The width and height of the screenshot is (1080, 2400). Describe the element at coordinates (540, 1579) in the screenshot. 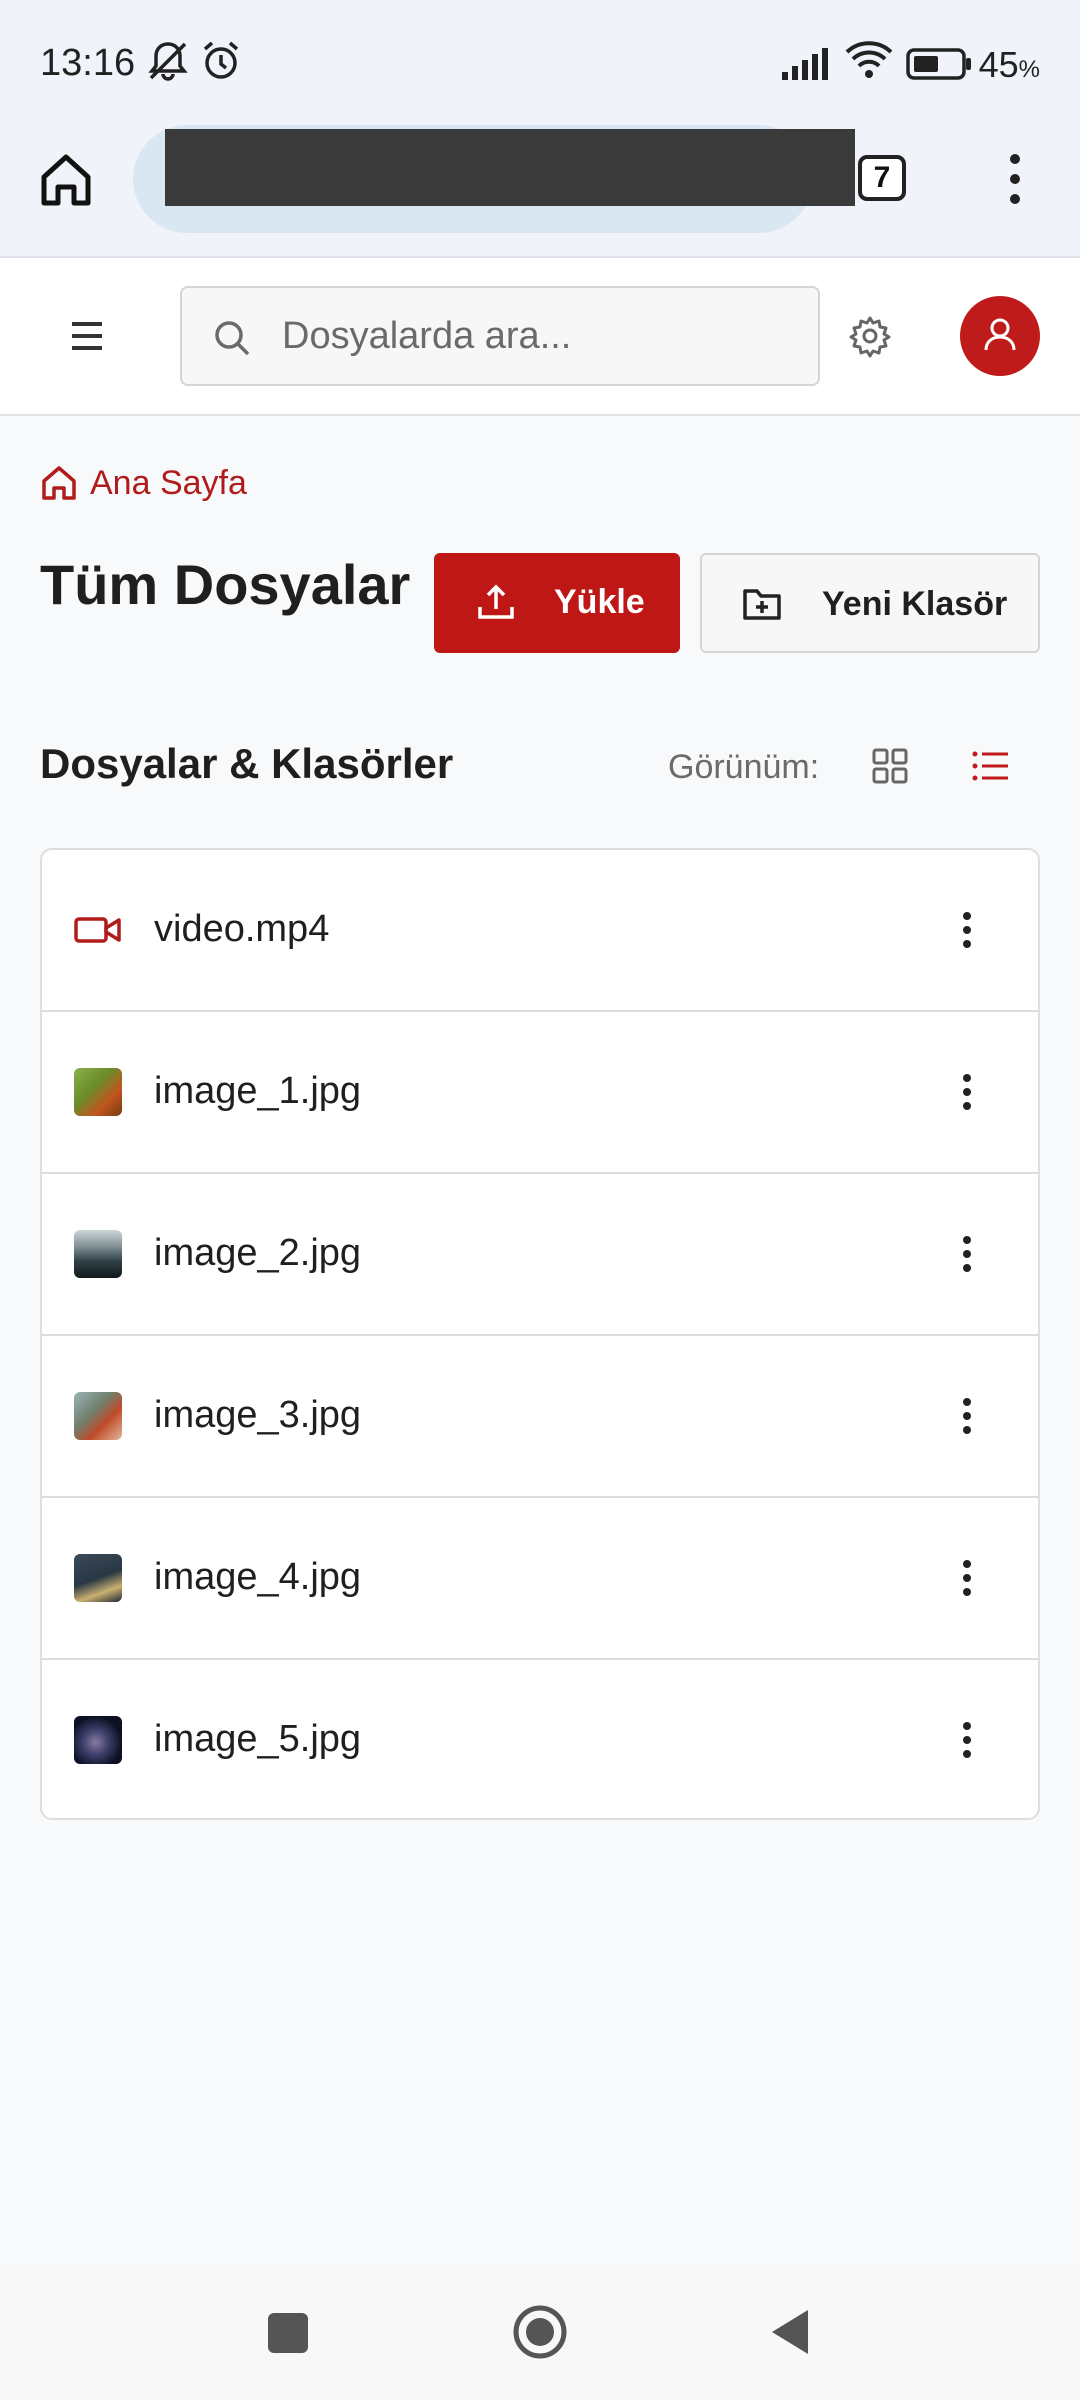

I see `file-row-image: image_4.jpg` at that location.